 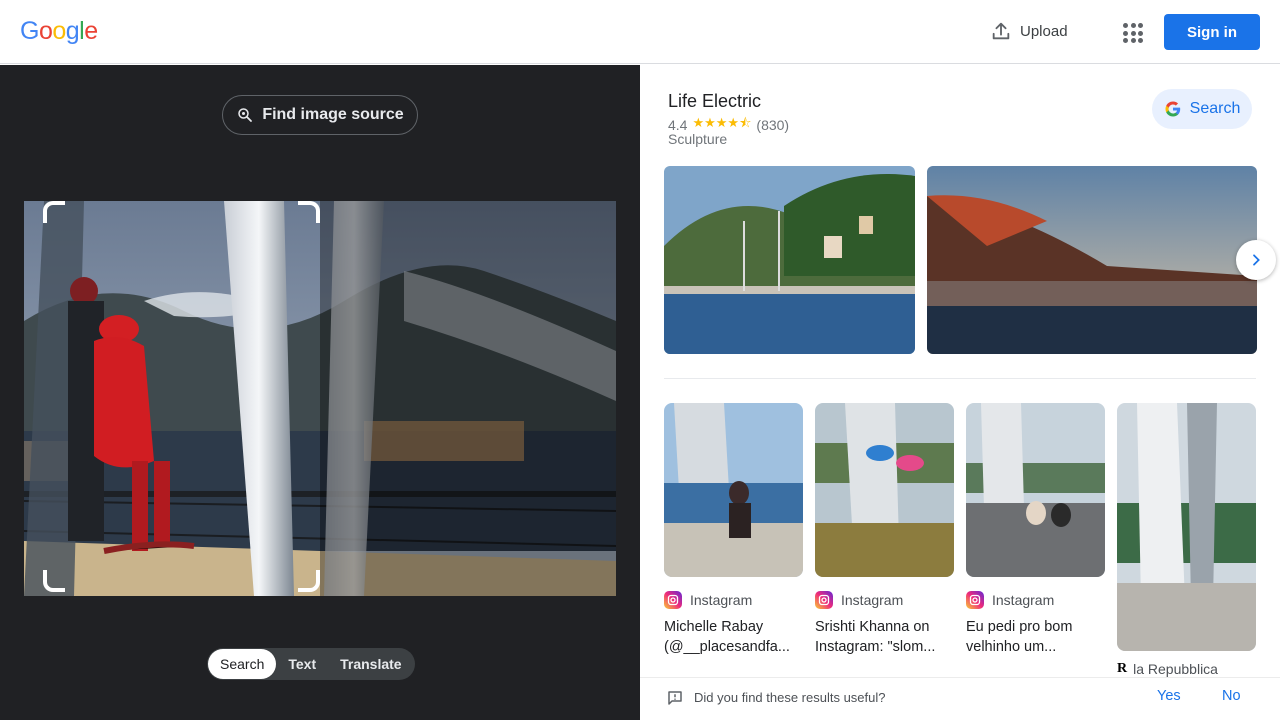 I want to click on google-logo: Google, so click(x=59, y=31).